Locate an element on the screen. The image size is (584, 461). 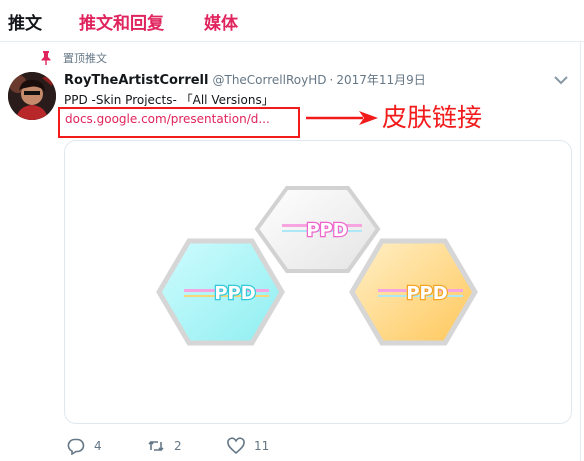
pinned-indicator: 置顶推文 is located at coordinates (73, 58).